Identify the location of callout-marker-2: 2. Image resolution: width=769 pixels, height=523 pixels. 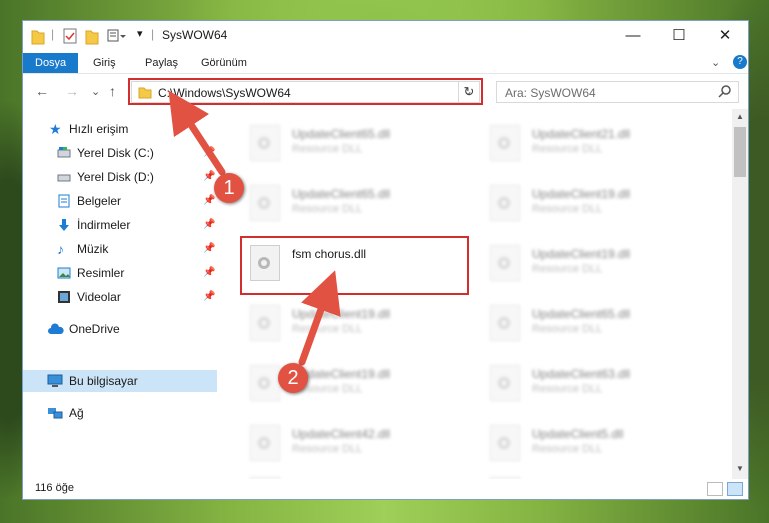
(293, 378).